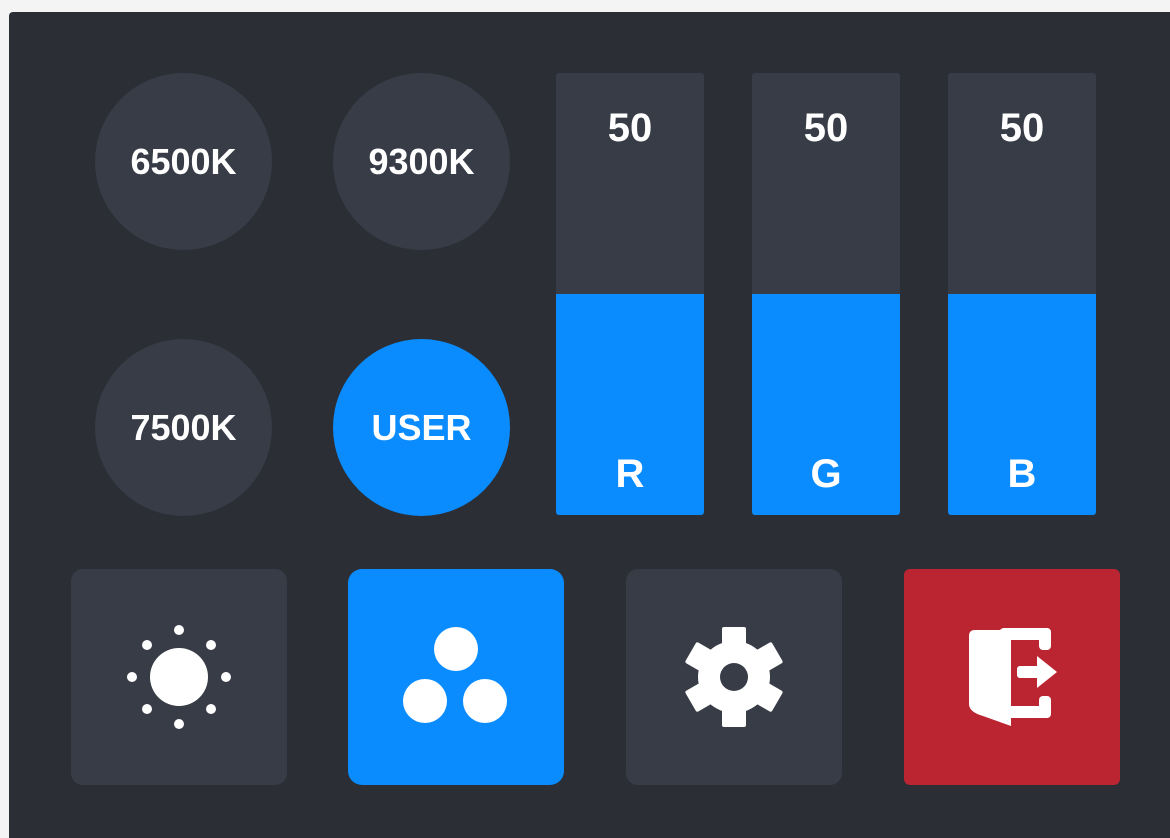 The image size is (1170, 838). Describe the element at coordinates (630, 128) in the screenshot. I see `red-value: 50` at that location.